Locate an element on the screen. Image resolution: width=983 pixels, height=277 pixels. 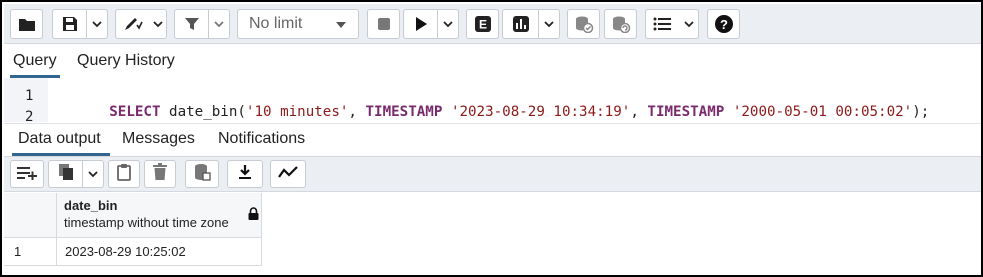
macros-button-group is located at coordinates (672, 24).